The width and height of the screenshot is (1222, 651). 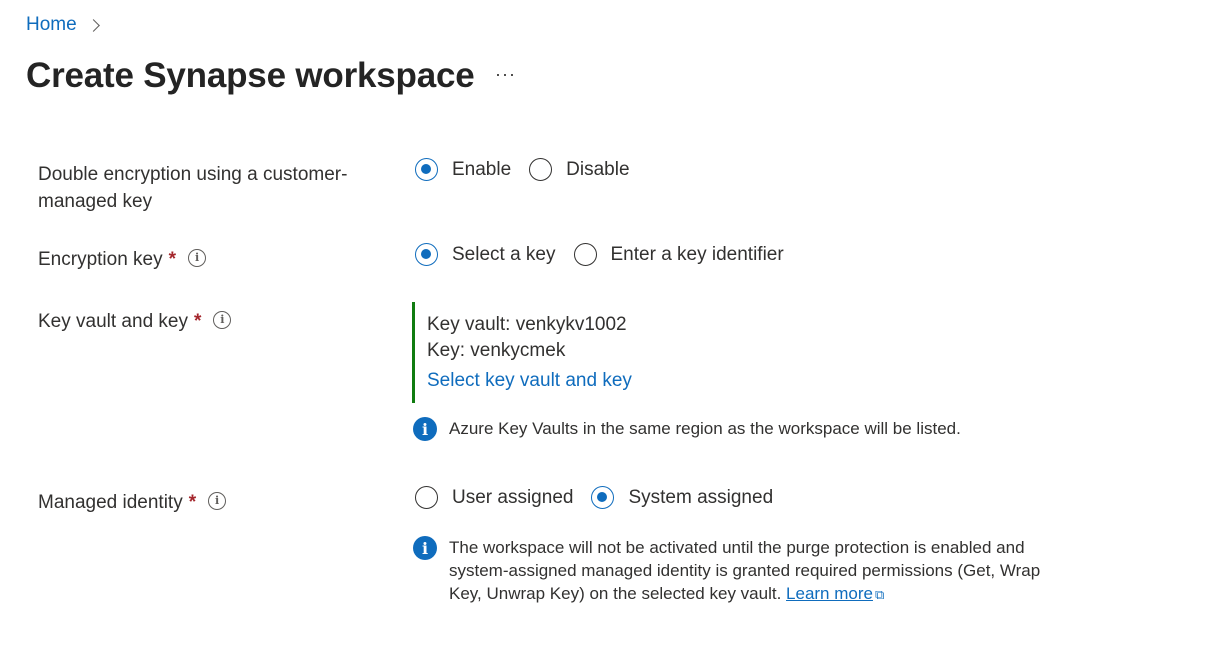 What do you see at coordinates (113, 321) in the screenshot?
I see `key-vault-label: Key vault and key` at bounding box center [113, 321].